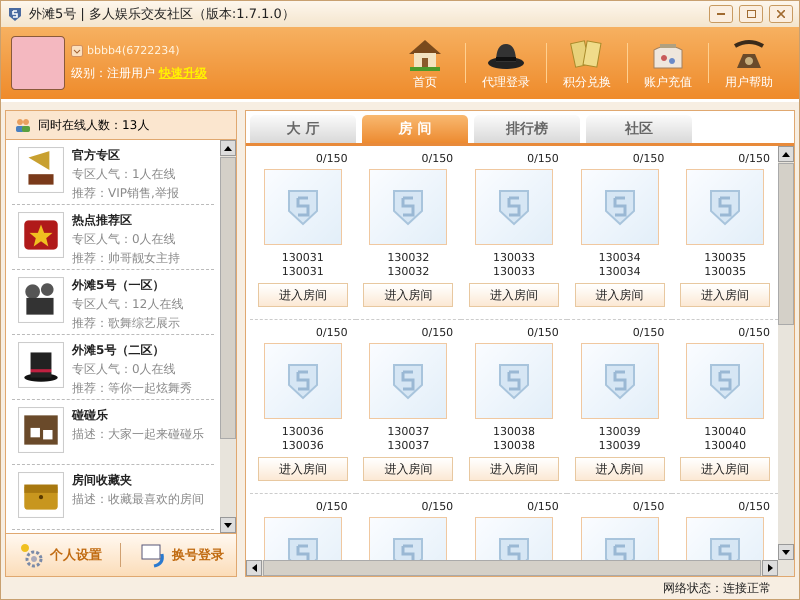 The height and width of the screenshot is (600, 800). What do you see at coordinates (38, 63) in the screenshot?
I see `avatar-picture` at bounding box center [38, 63].